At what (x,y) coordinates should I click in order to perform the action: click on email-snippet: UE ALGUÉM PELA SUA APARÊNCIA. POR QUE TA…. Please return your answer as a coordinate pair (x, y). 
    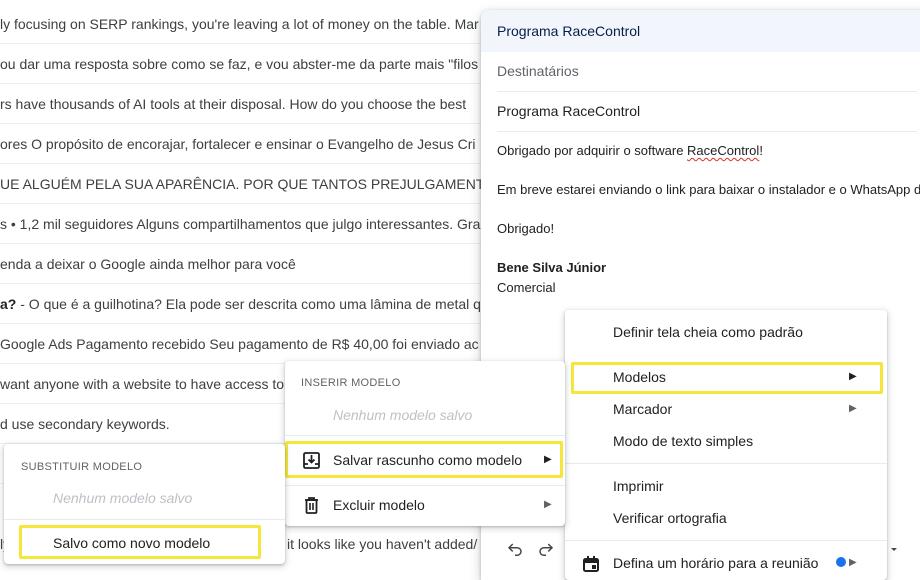
    Looking at the image, I should click on (261, 184).